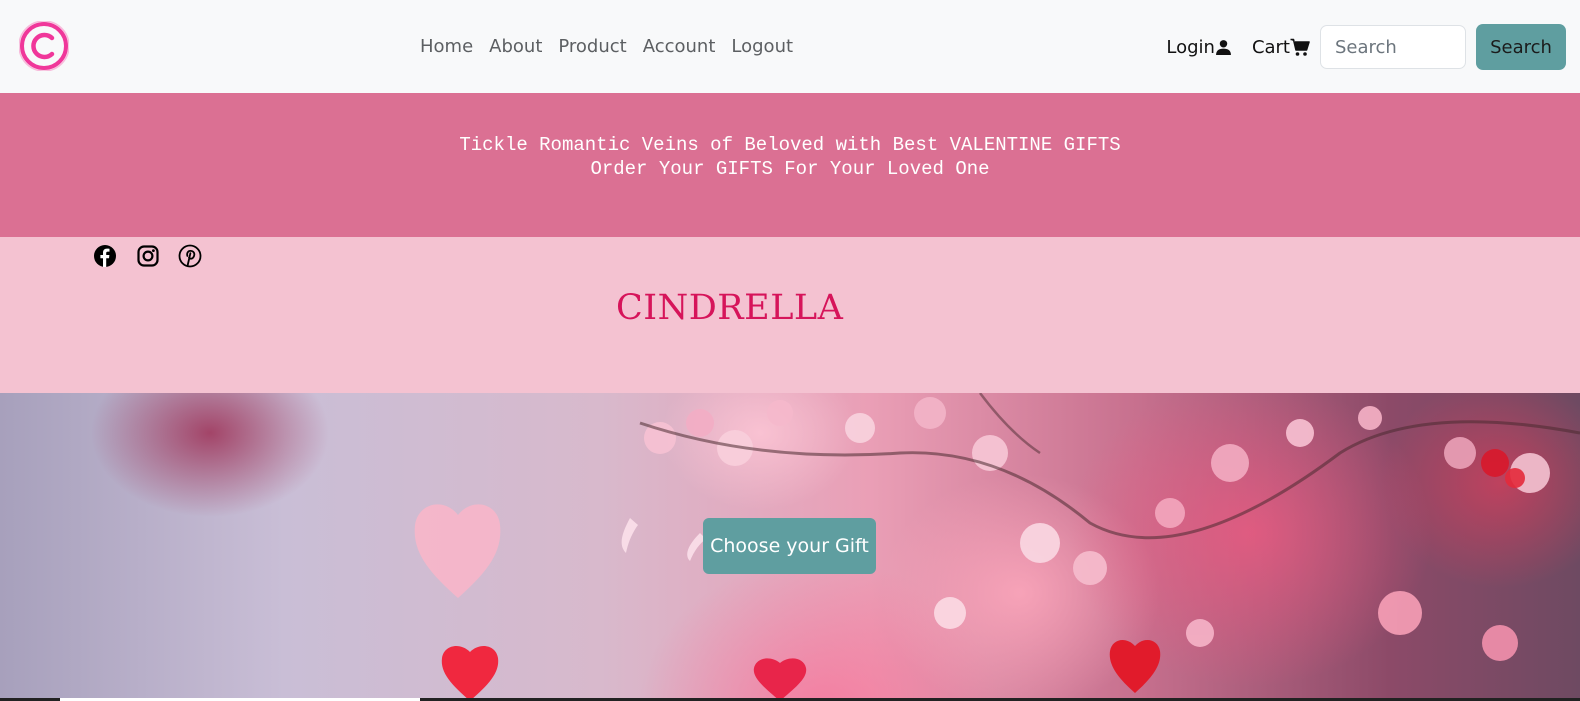 Image resolution: width=1580 pixels, height=701 pixels. What do you see at coordinates (1270, 47) in the screenshot?
I see `cart-label: Cart` at bounding box center [1270, 47].